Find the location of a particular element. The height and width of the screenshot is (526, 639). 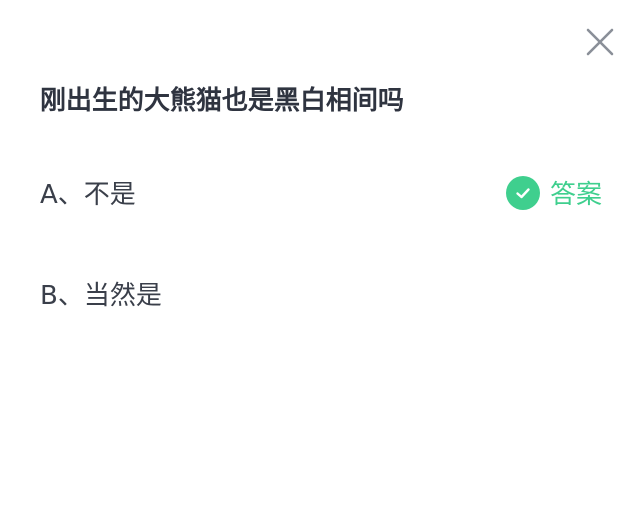

question-title: 刚出生的大熊猫也是黑白相间吗 is located at coordinates (222, 101).